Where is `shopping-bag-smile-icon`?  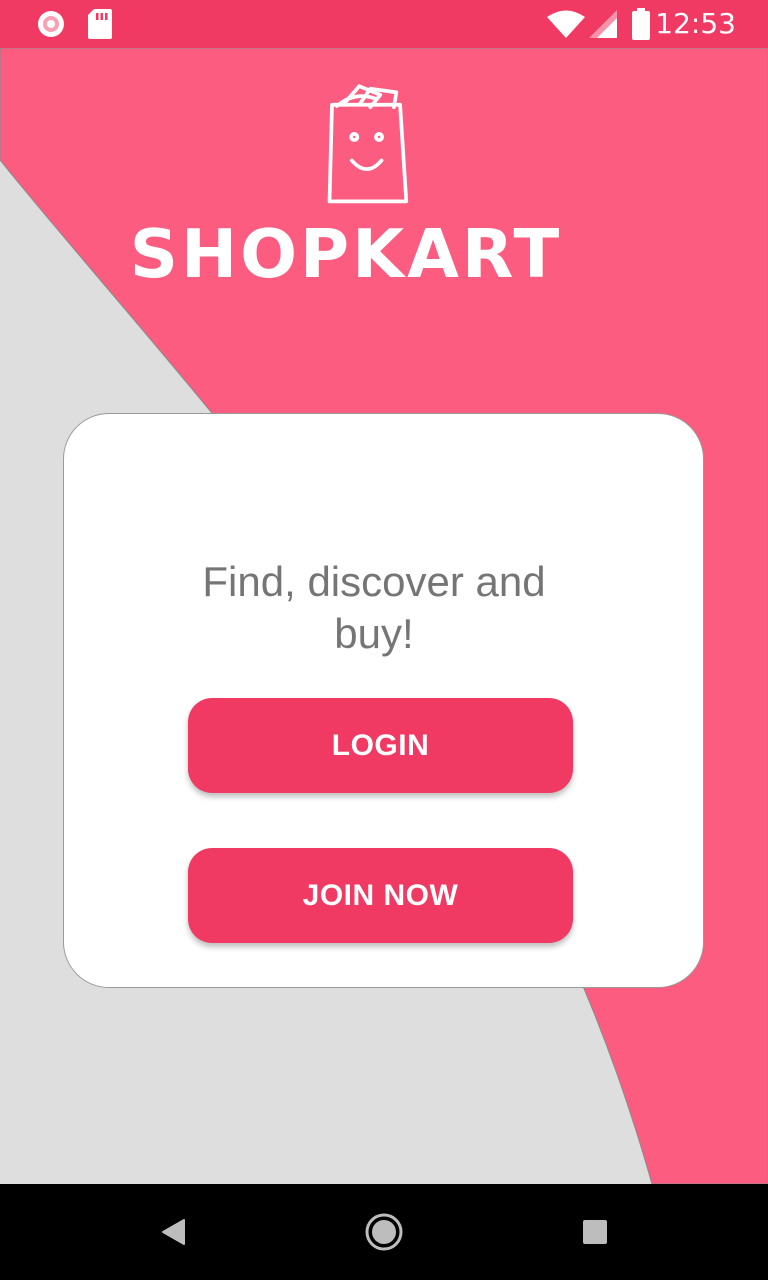
shopping-bag-smile-icon is located at coordinates (368, 144).